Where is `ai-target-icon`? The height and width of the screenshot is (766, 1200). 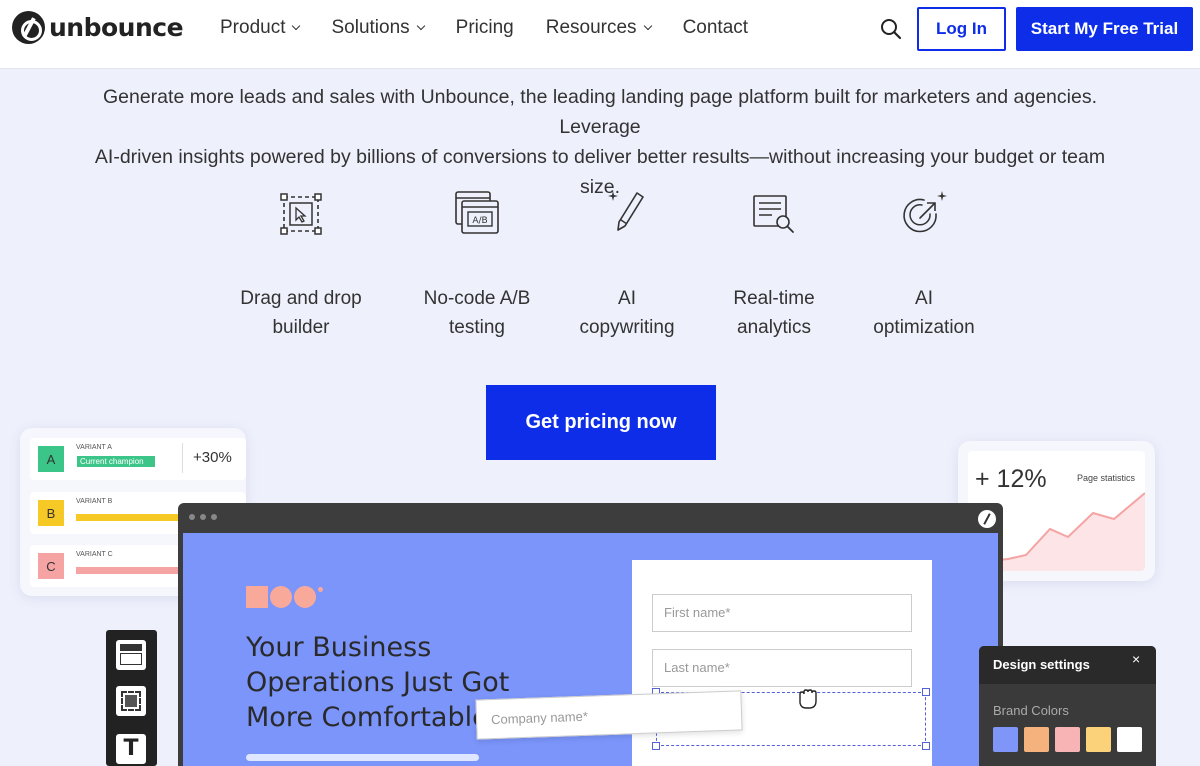 ai-target-icon is located at coordinates (925, 212).